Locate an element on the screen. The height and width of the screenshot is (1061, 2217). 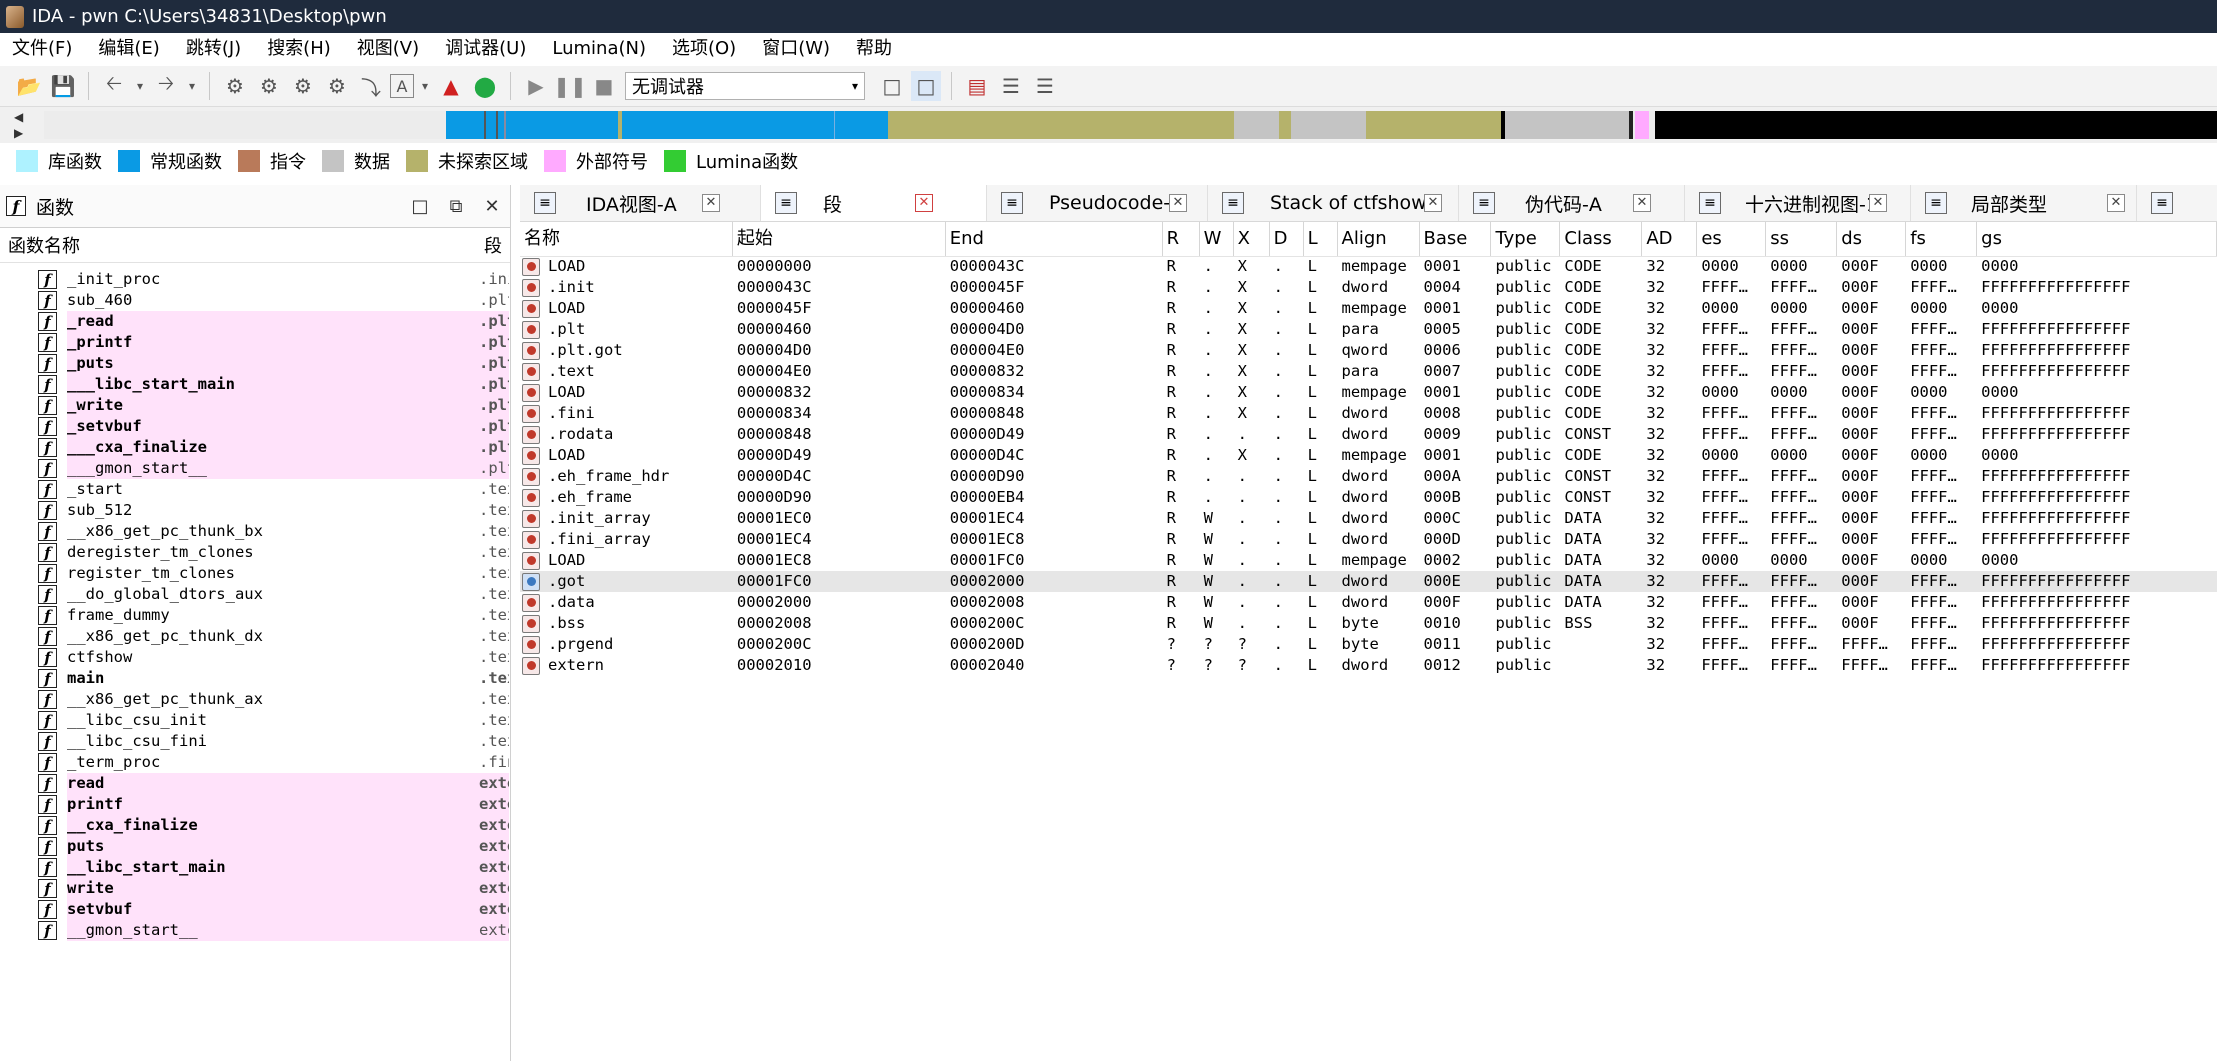
function-row: f __gmon_start__extern is located at coordinates (255, 930).